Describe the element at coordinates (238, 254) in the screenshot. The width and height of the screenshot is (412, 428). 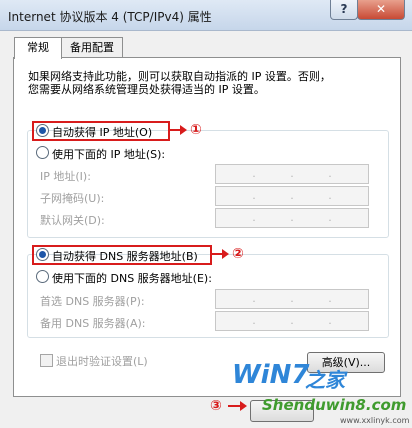
I see `annotation-marker-2: ②` at that location.